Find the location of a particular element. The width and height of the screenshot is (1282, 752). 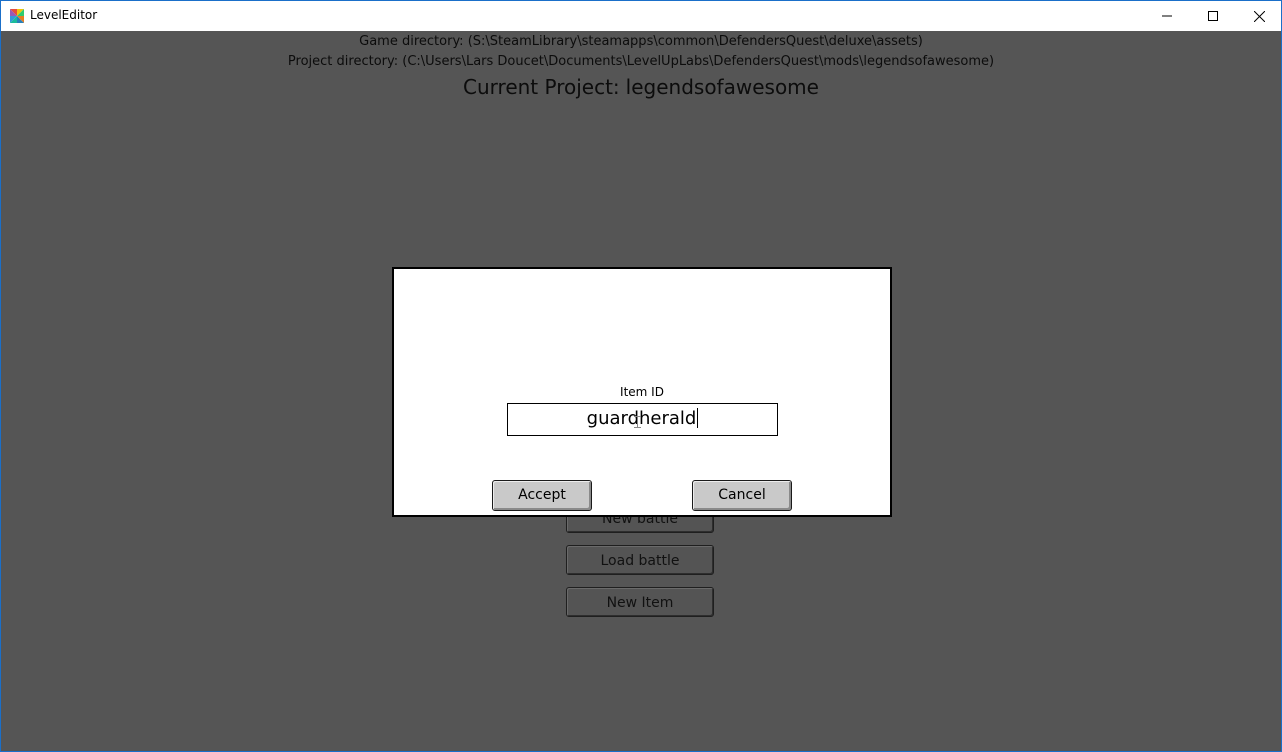

ibeam-cursor-icon is located at coordinates (637, 422).